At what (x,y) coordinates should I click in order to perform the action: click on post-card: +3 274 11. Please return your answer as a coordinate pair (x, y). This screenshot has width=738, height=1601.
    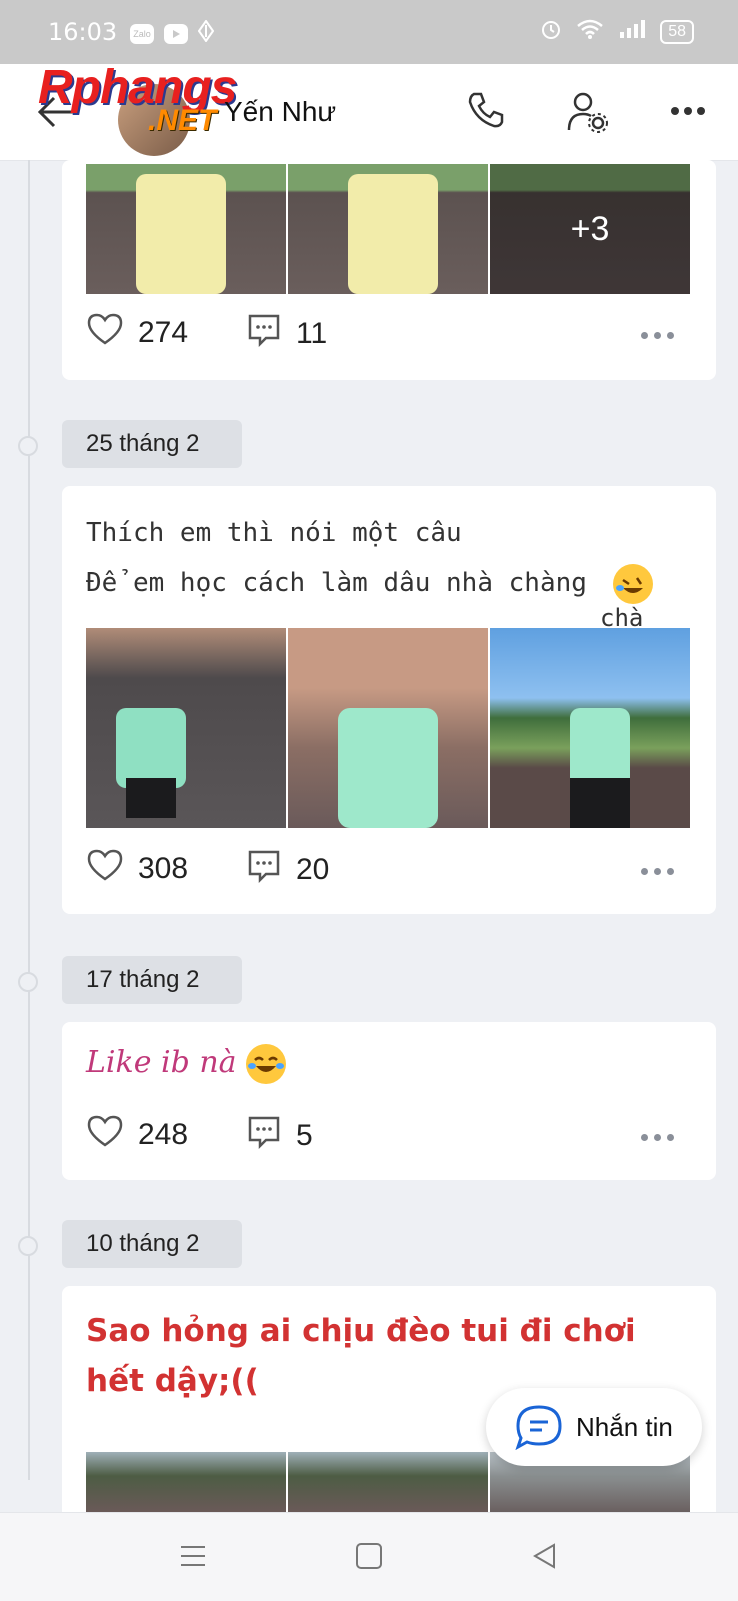
    Looking at the image, I should click on (389, 270).